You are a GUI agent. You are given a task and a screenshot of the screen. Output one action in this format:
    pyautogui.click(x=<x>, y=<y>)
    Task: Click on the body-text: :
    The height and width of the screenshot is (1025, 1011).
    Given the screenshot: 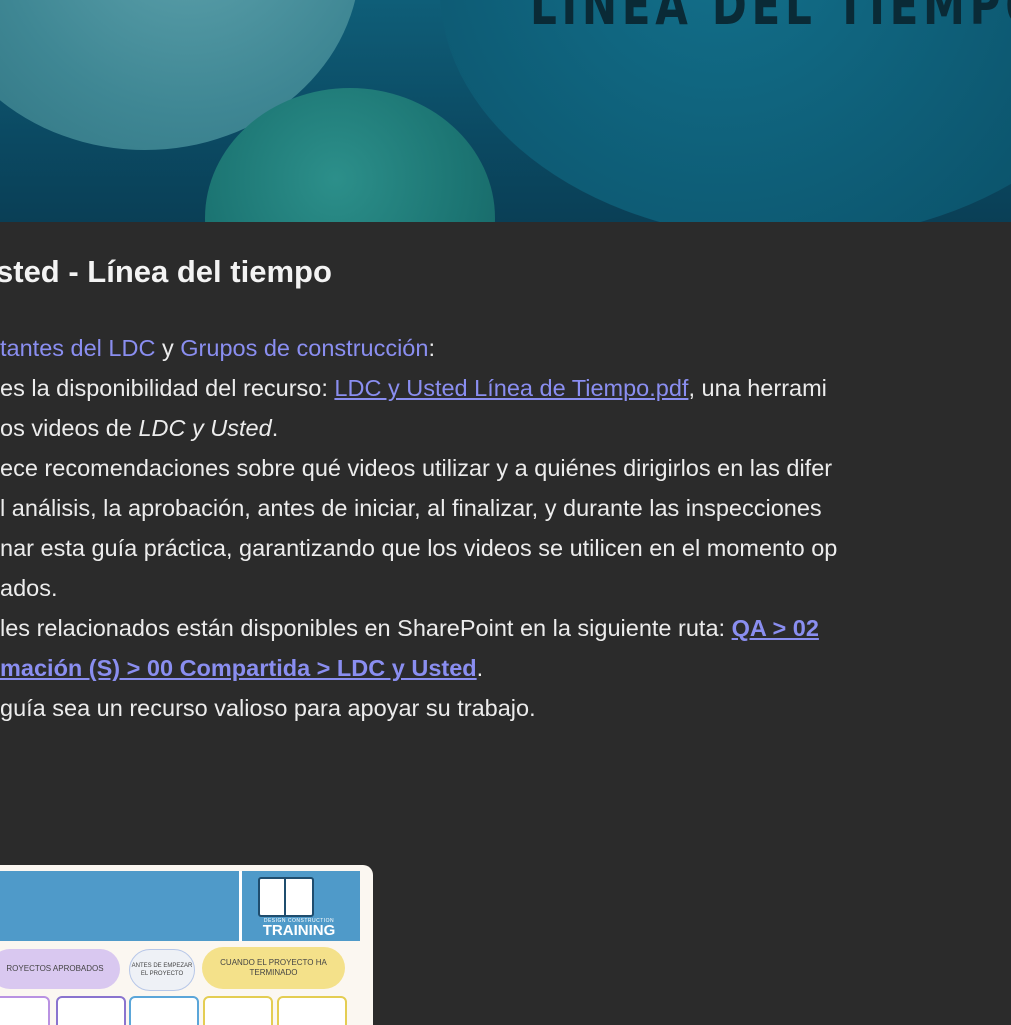 What is the action you would take?
    pyautogui.click(x=431, y=348)
    